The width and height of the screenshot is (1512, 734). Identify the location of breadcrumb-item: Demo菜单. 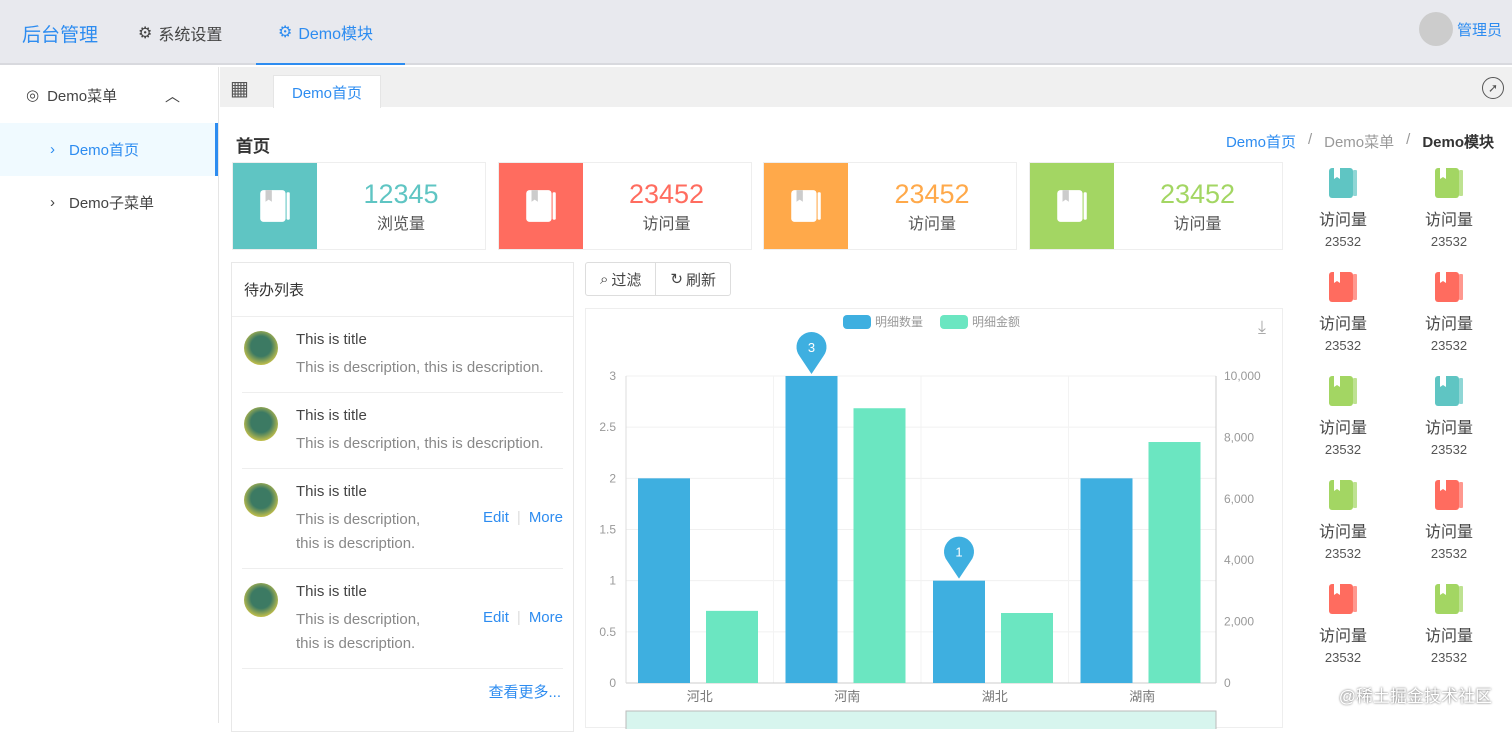
(1359, 141).